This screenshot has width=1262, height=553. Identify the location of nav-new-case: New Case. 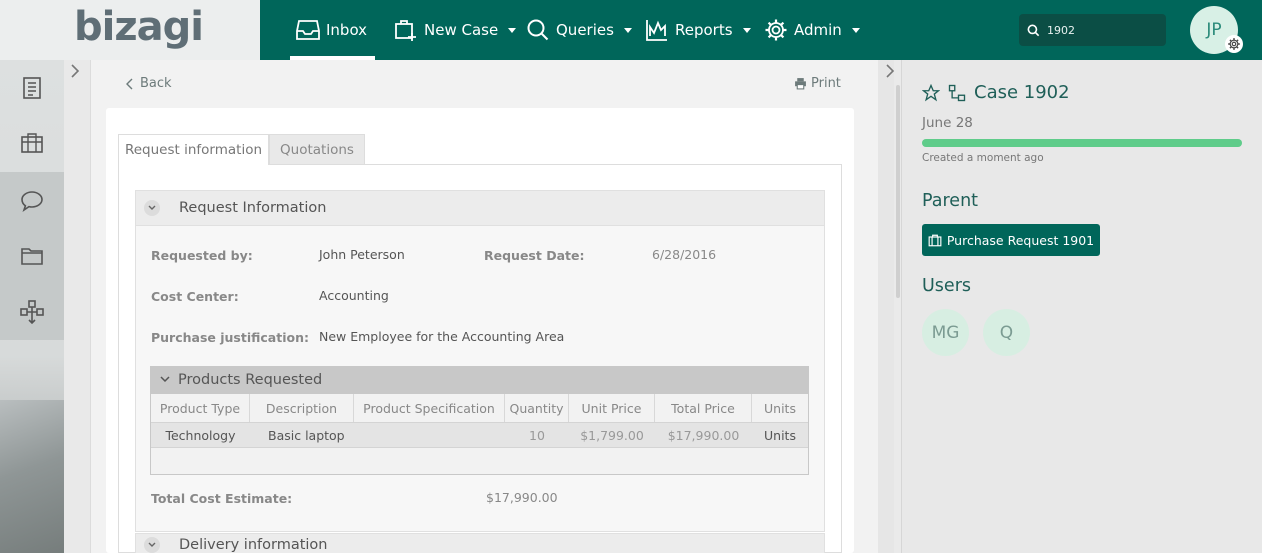
(455, 30).